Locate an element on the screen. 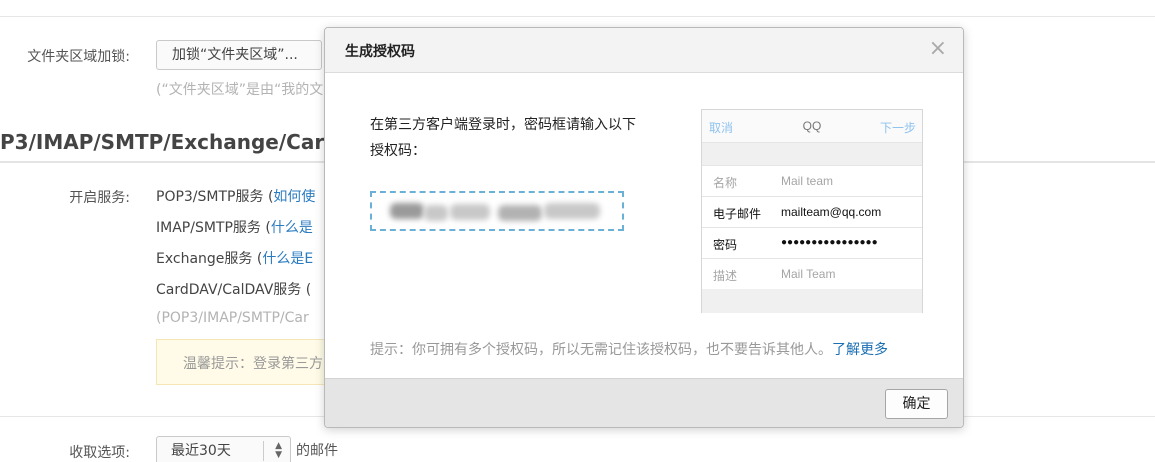 This screenshot has height=462, width=1155. phone-row-key: 名称 is located at coordinates (725, 183).